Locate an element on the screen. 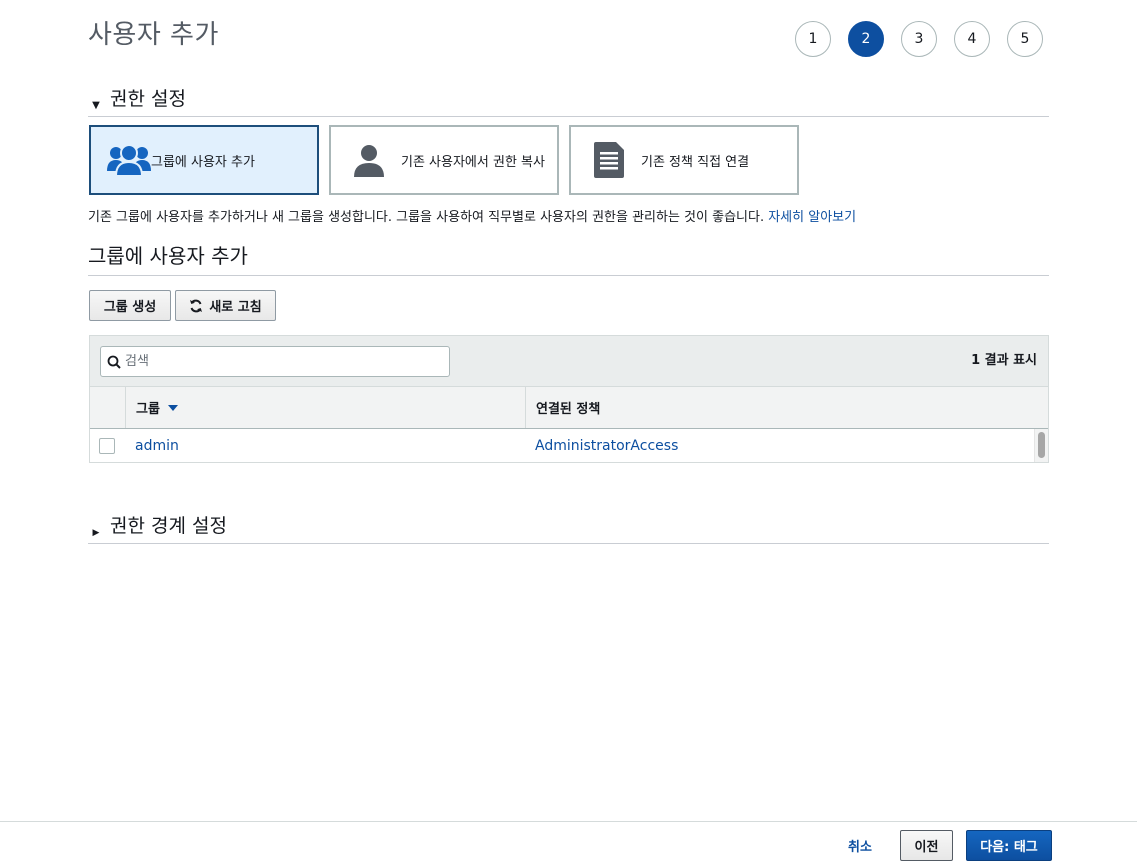 Image resolution: width=1137 pixels, height=866 pixels. previous-button: 이전 is located at coordinates (926, 845).